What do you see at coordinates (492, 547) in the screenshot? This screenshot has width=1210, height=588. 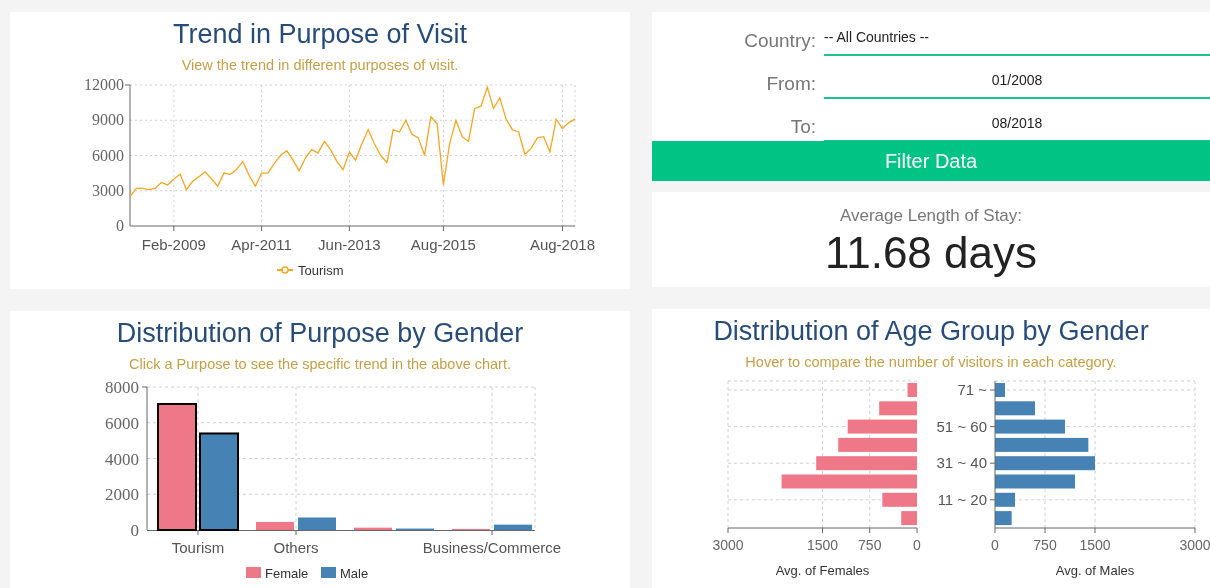 I see `category-label: Business/Commerce` at bounding box center [492, 547].